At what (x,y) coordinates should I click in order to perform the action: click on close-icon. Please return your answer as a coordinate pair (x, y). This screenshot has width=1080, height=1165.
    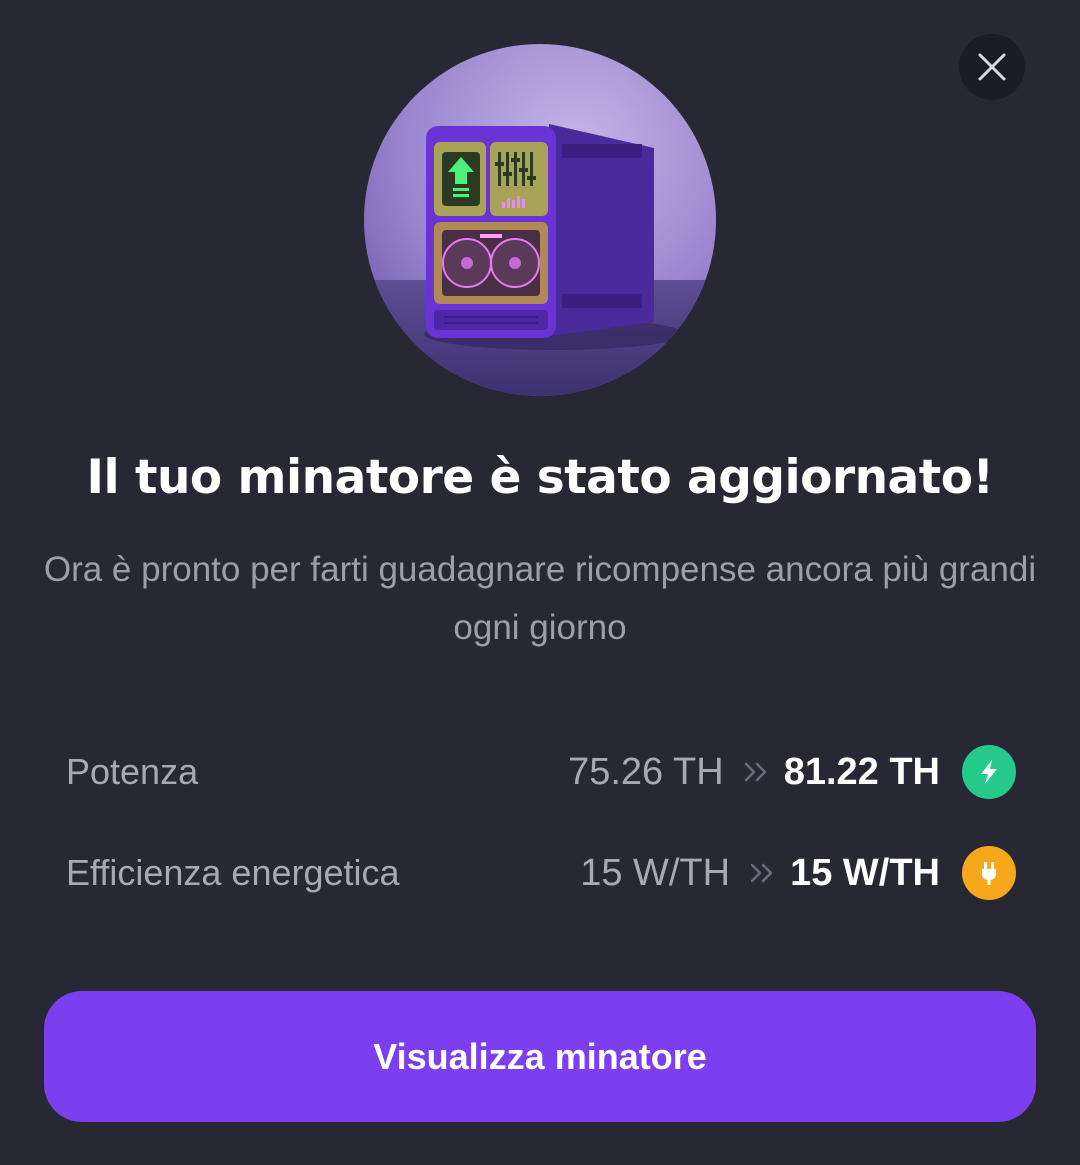
    Looking at the image, I should click on (992, 67).